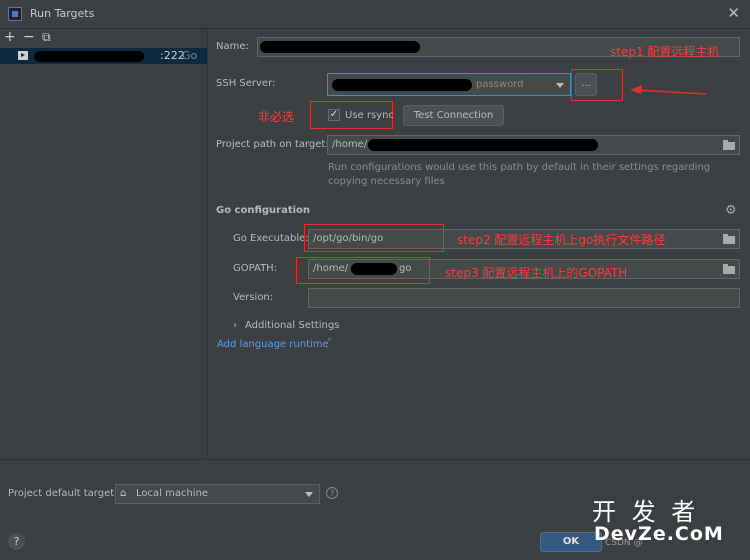  What do you see at coordinates (273, 344) in the screenshot?
I see `add-language-runtime-link: Add language runtime` at bounding box center [273, 344].